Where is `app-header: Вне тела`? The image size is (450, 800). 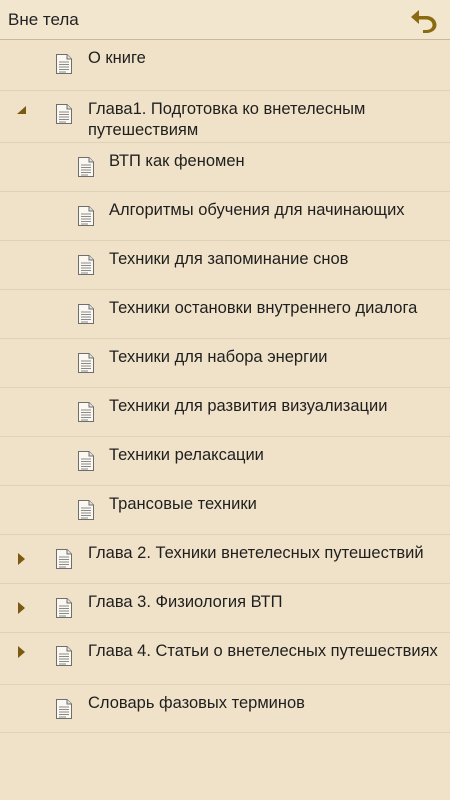
app-header: Вне тела is located at coordinates (225, 20).